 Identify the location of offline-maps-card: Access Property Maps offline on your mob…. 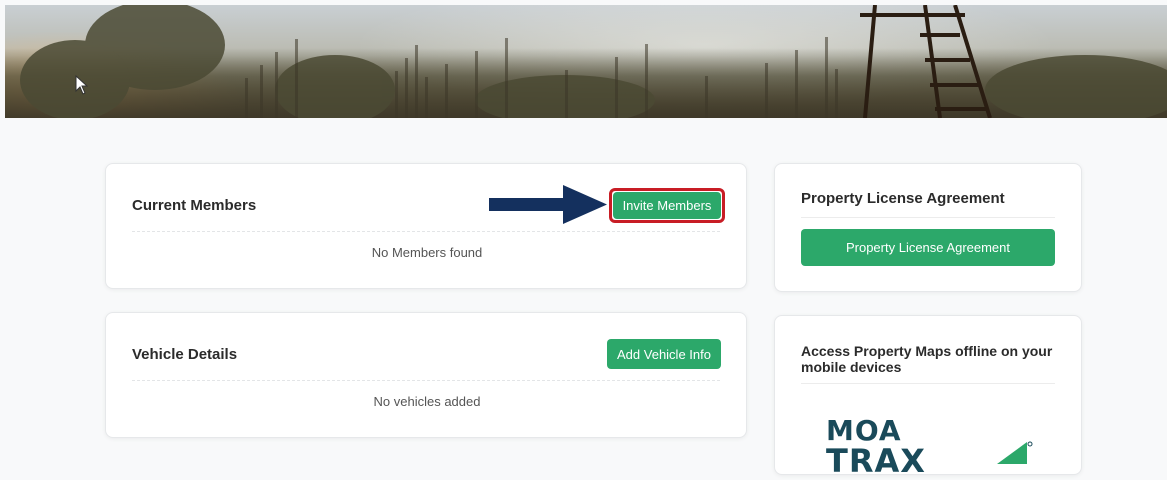
(928, 397).